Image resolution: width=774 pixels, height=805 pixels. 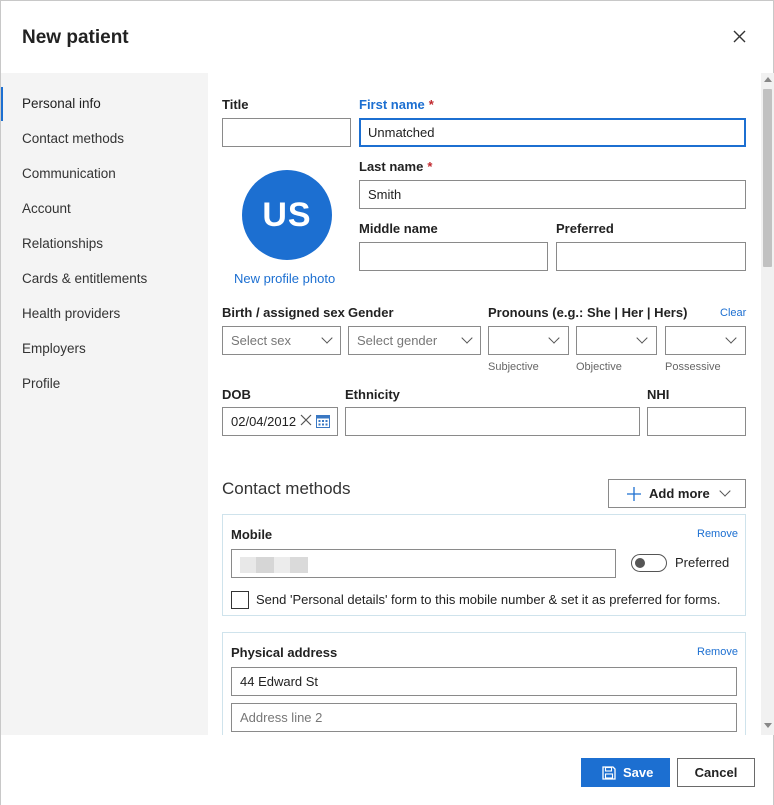 I want to click on mobile-label: Mobile, so click(x=252, y=534).